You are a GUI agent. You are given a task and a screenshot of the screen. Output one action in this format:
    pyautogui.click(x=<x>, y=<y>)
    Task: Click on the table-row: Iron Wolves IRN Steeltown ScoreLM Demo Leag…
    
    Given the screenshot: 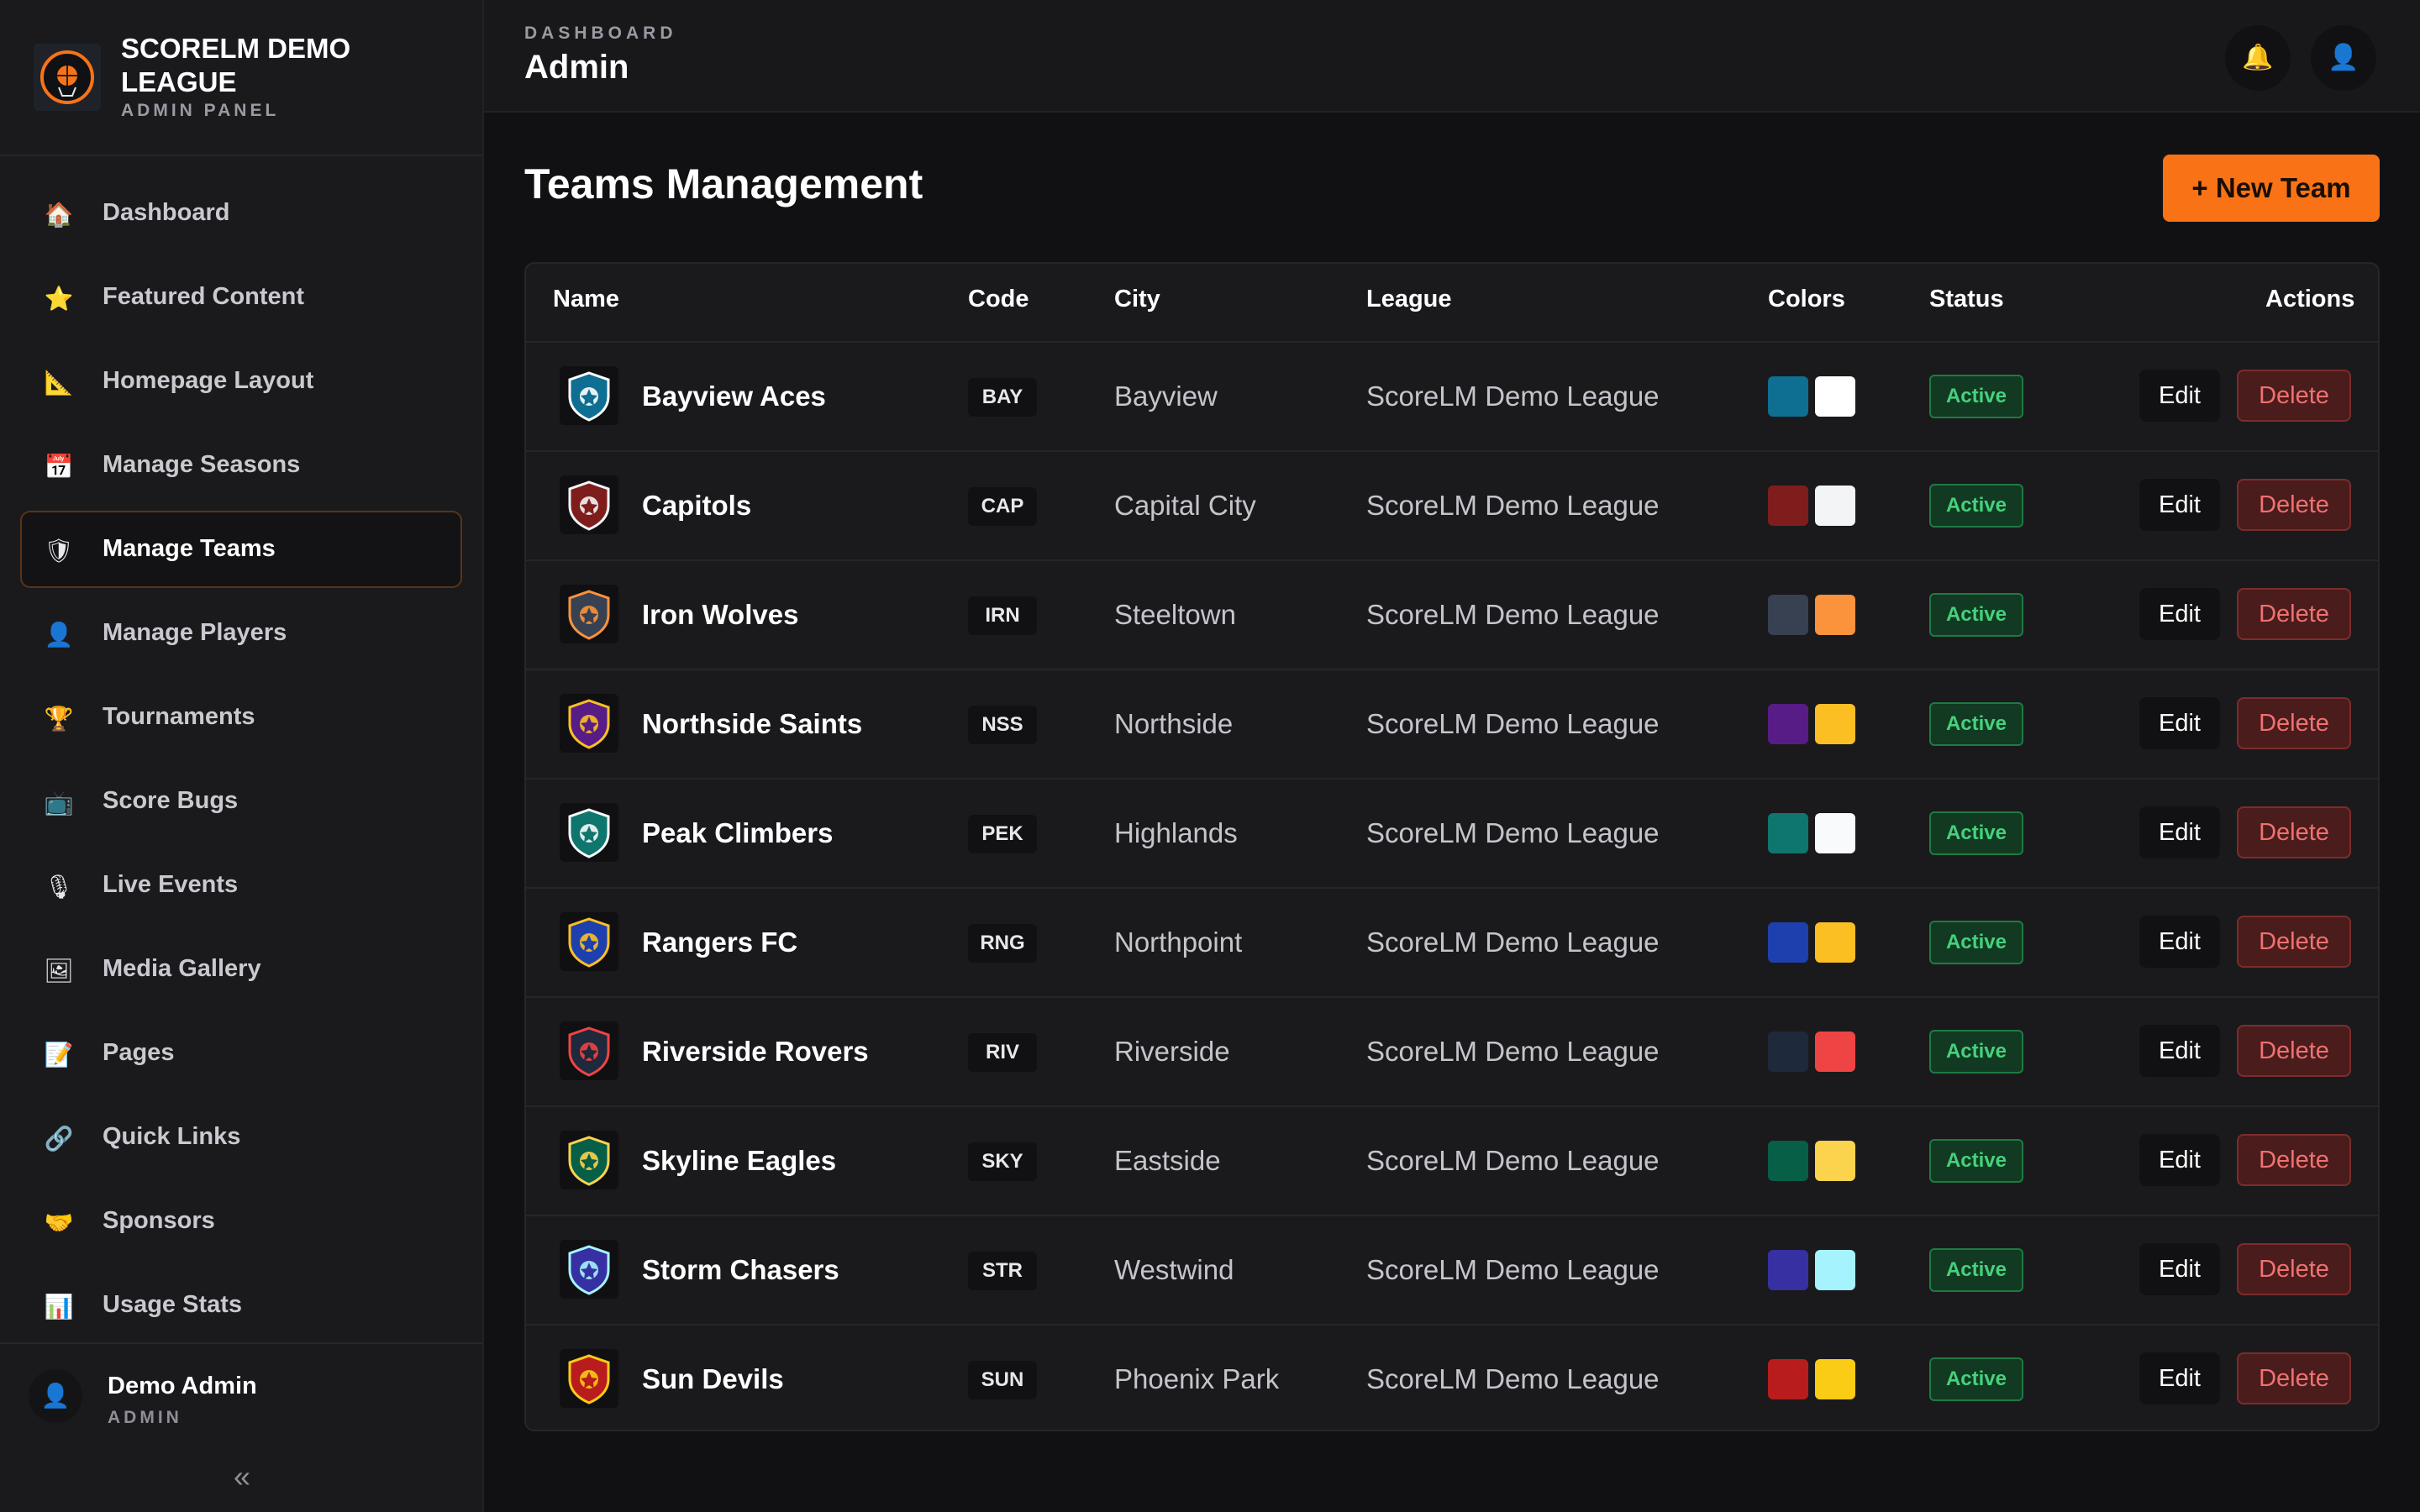 What is the action you would take?
    pyautogui.click(x=1452, y=614)
    